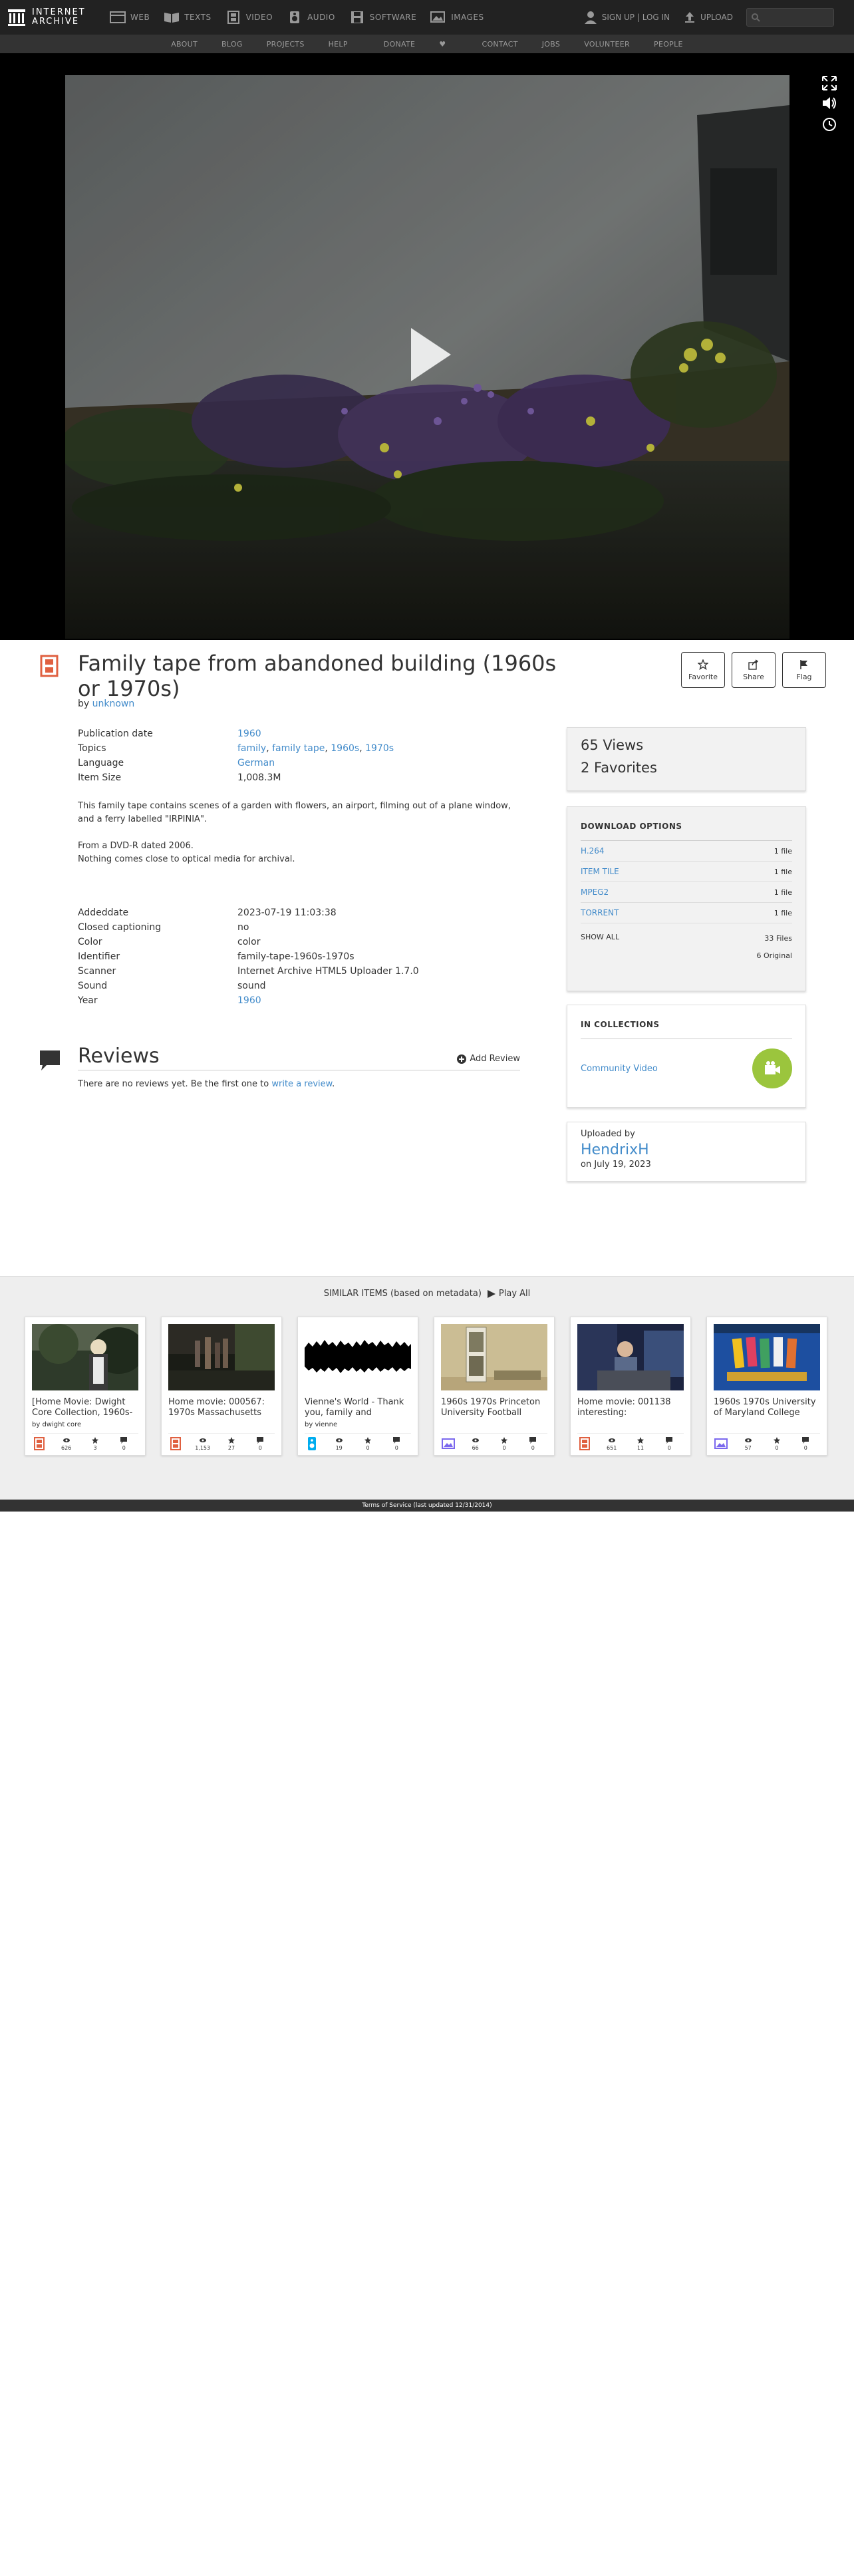 This screenshot has width=854, height=2576. What do you see at coordinates (301, 1084) in the screenshot?
I see `write-review-link: write a review` at bounding box center [301, 1084].